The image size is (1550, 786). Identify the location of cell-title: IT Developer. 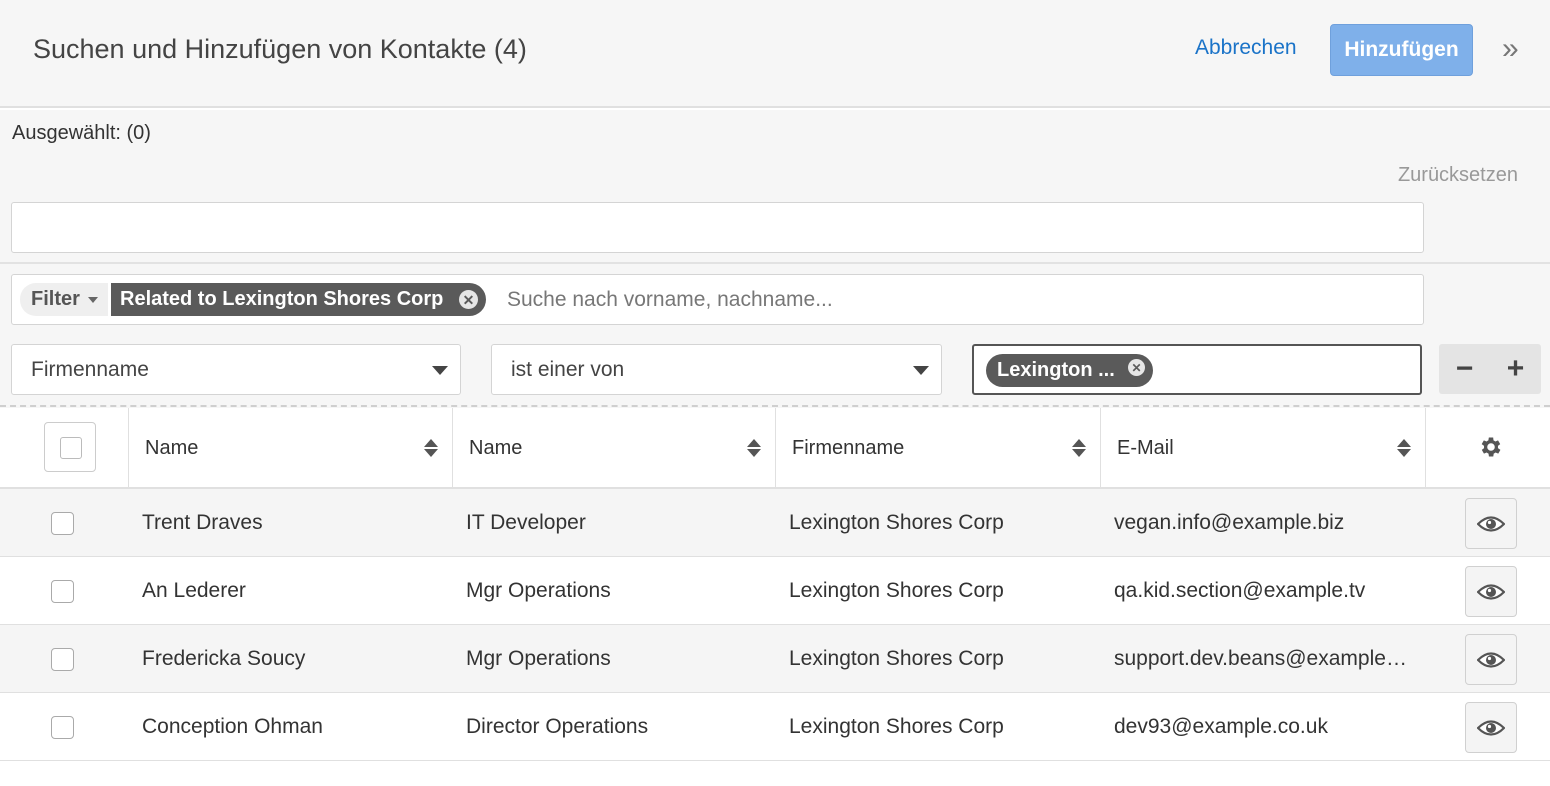
(616, 523).